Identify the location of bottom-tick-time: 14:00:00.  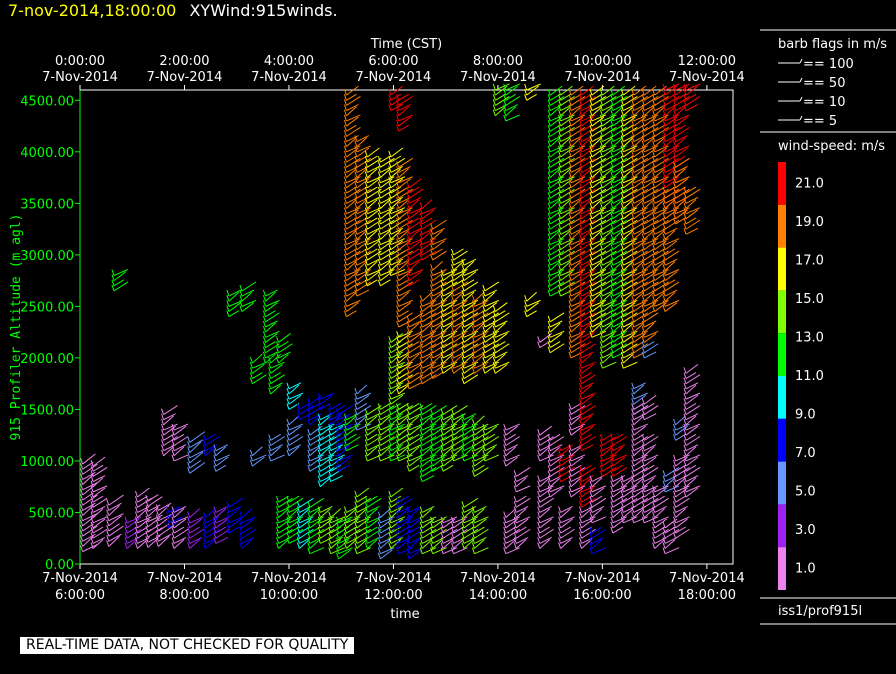
(498, 595).